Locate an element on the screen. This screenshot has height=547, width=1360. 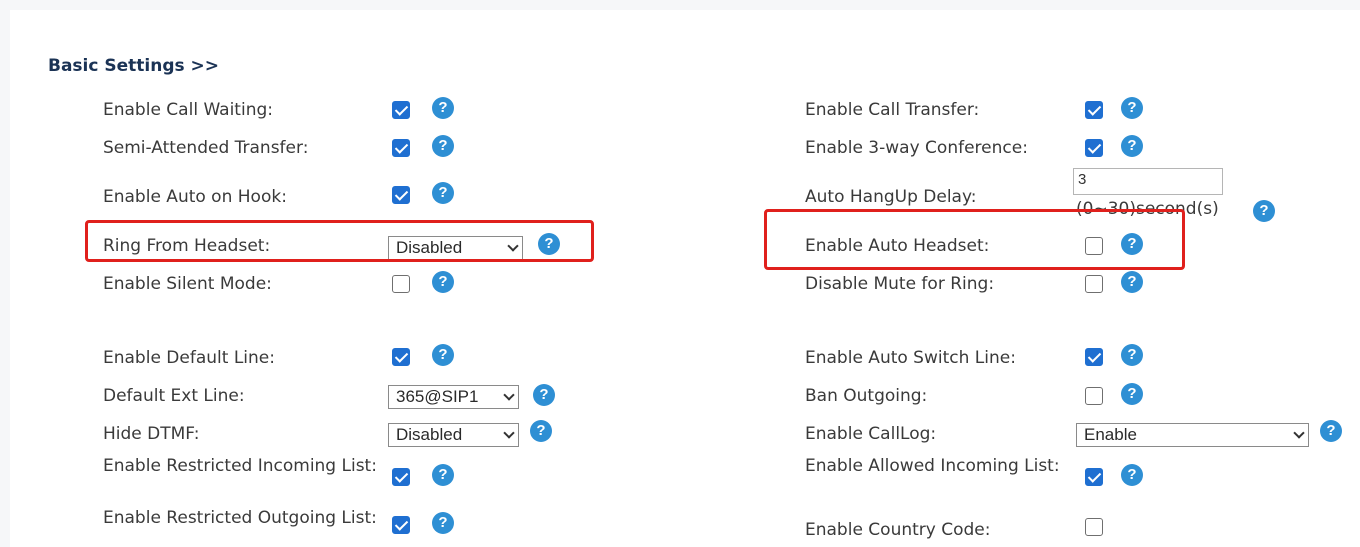
allowed-incoming-checkbox is located at coordinates (1094, 477).